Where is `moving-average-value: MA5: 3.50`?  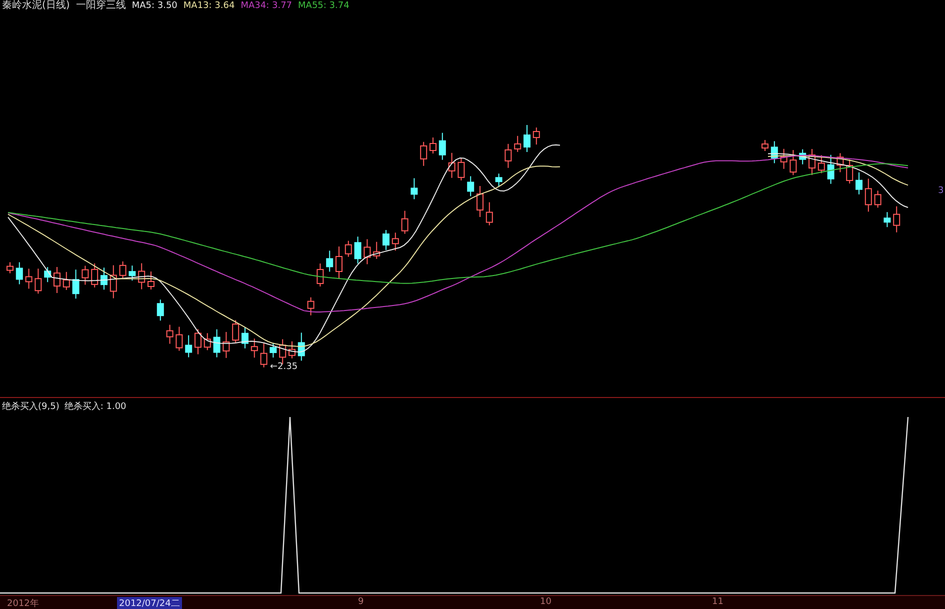 moving-average-value: MA5: 3.50 is located at coordinates (155, 6).